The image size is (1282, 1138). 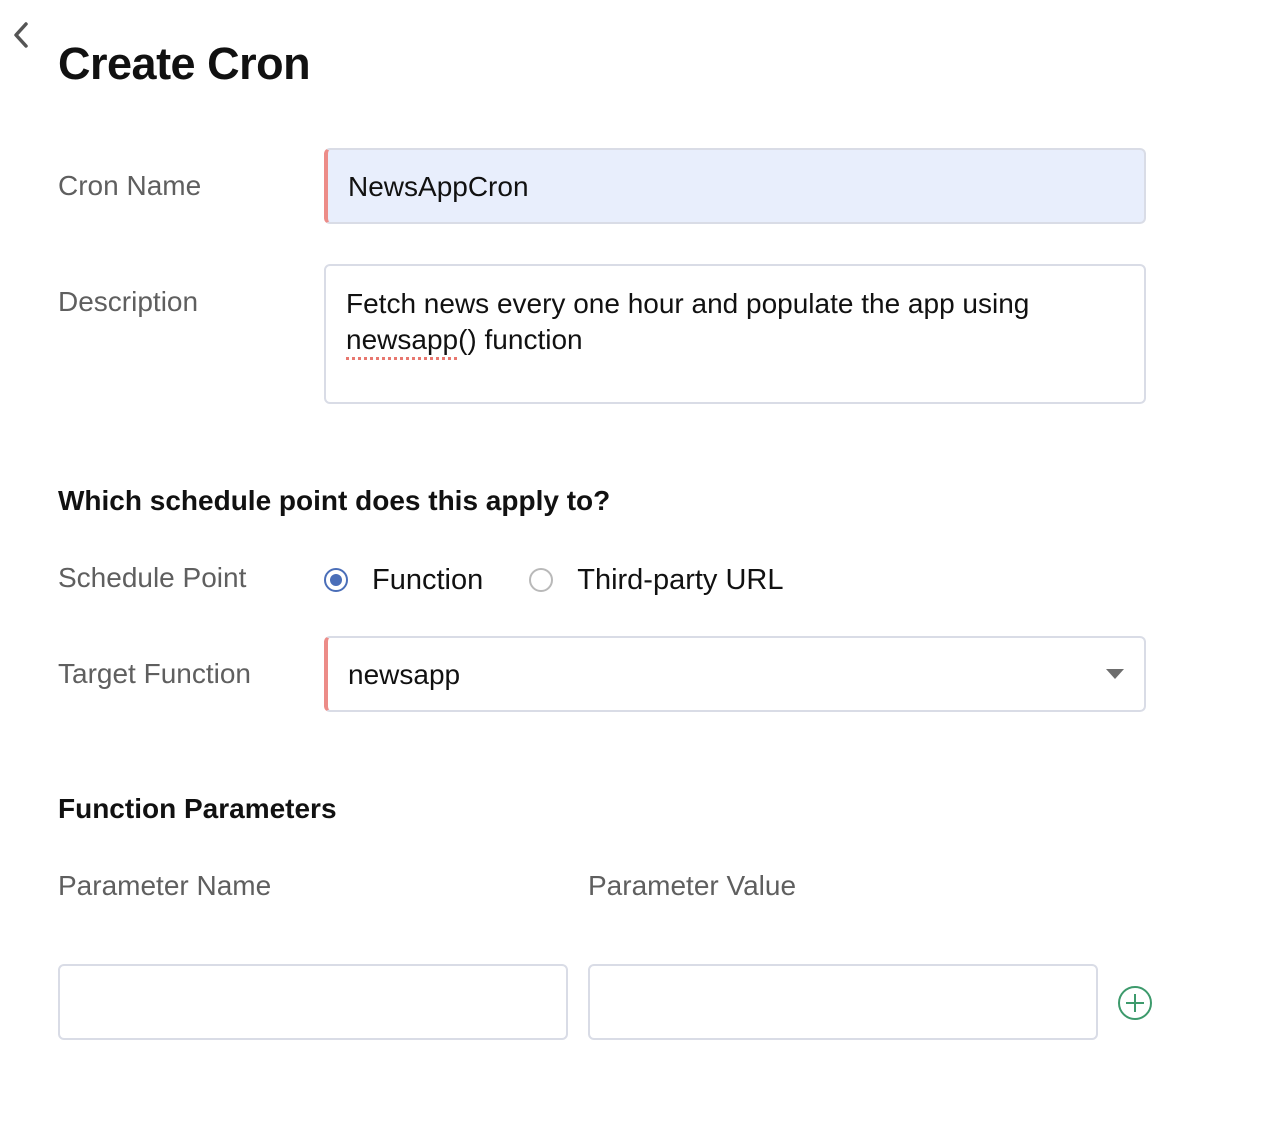 What do you see at coordinates (154, 673) in the screenshot?
I see `target-function-label: Target Function` at bounding box center [154, 673].